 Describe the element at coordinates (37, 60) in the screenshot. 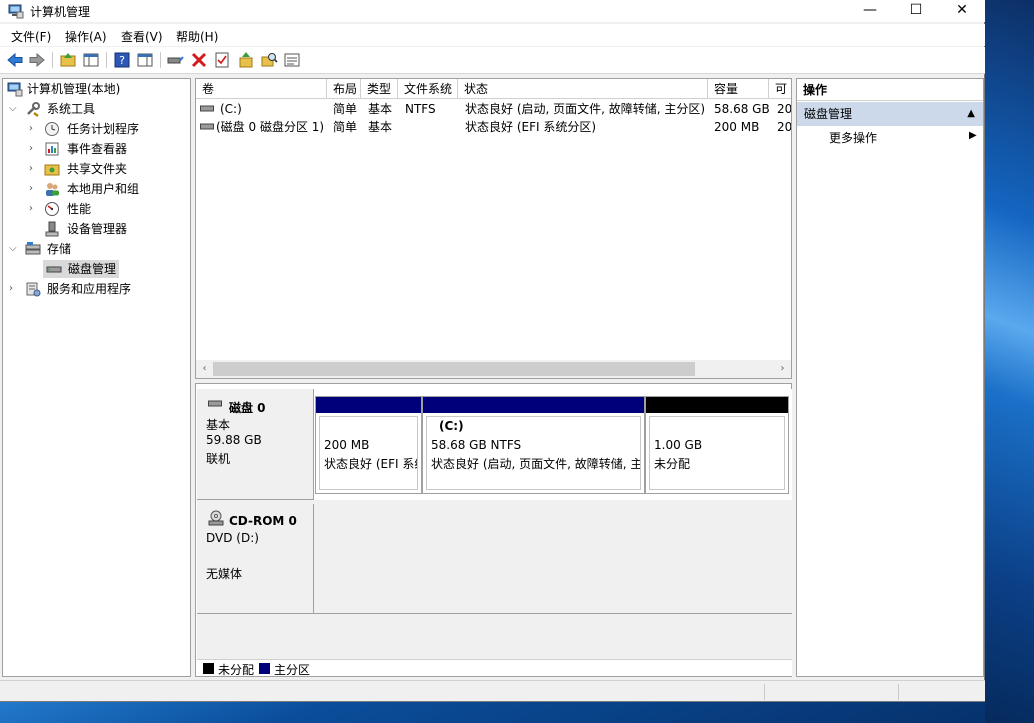

I see `forward-arrow-icon` at that location.